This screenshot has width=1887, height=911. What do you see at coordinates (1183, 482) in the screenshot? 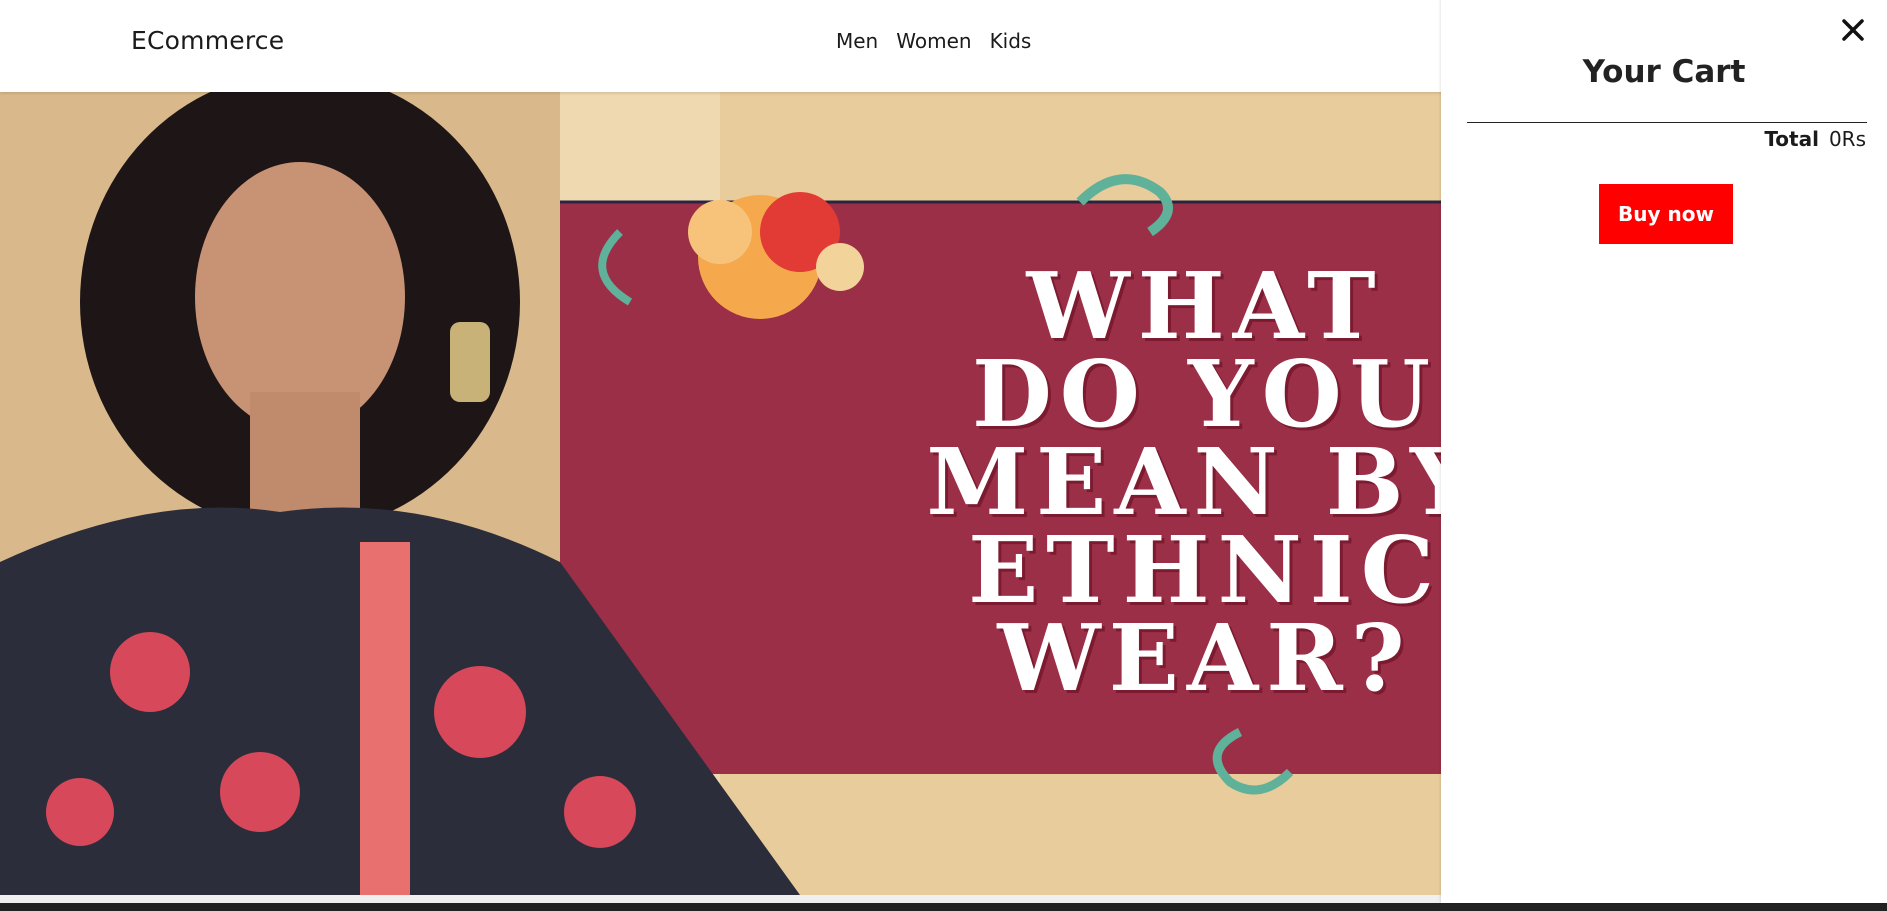
I see `hero-headline: WHAT DO YOU MEAN BY ETHNIC WEAR?` at bounding box center [1183, 482].